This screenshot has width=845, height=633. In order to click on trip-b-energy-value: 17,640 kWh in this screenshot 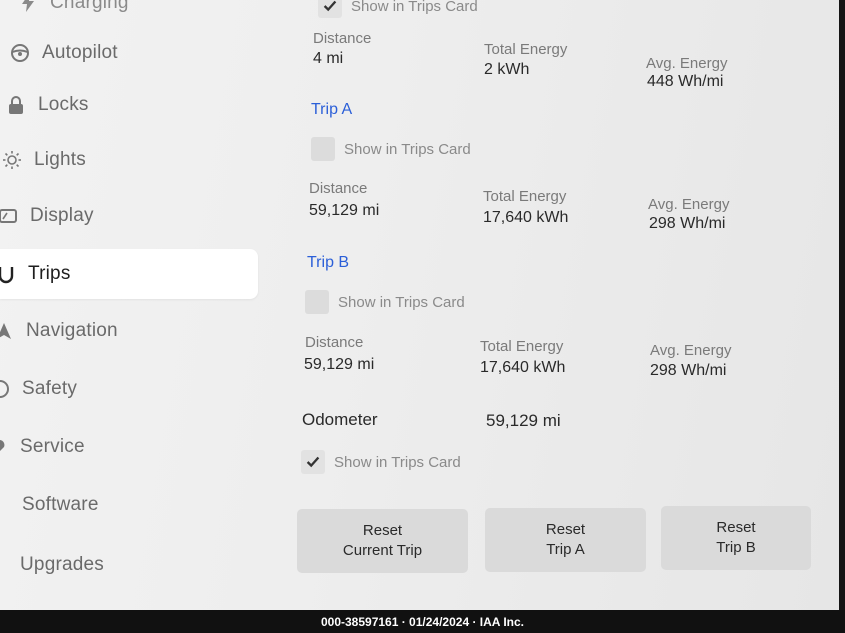, I will do `click(523, 367)`.